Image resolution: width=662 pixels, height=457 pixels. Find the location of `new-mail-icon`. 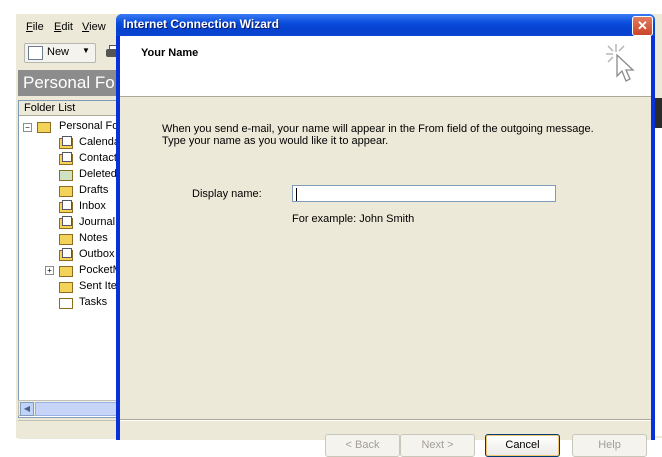

new-mail-icon is located at coordinates (35, 53).